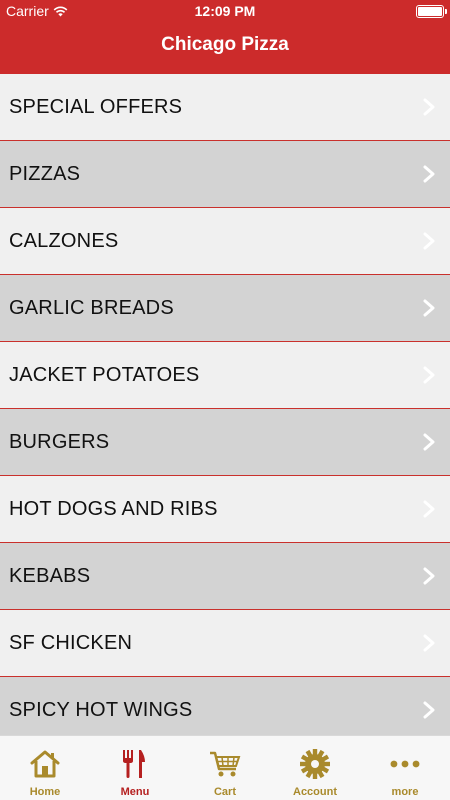 The height and width of the screenshot is (800, 450). Describe the element at coordinates (225, 442) in the screenshot. I see `menu-item-burgers: BURGERS` at that location.